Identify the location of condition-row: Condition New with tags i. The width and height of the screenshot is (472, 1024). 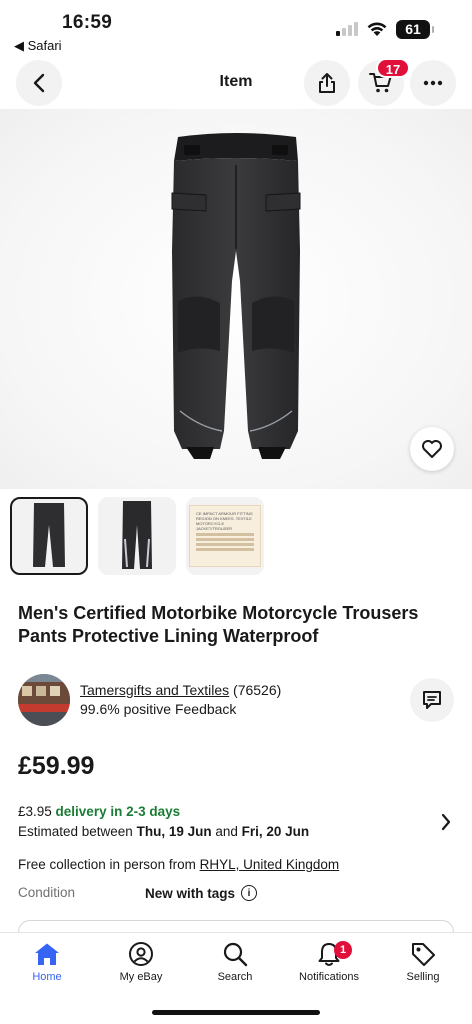
(236, 893).